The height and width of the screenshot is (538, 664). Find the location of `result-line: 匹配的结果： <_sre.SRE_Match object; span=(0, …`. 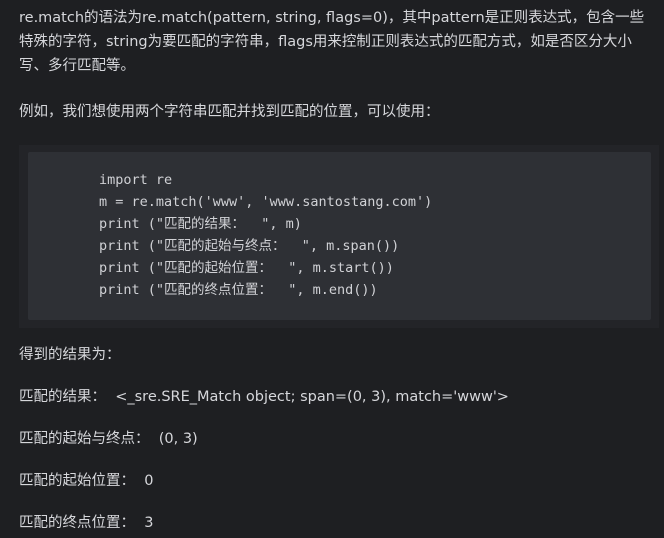

result-line: 匹配的结果： <_sre.SRE_Match object; span=(0, … is located at coordinates (264, 397).